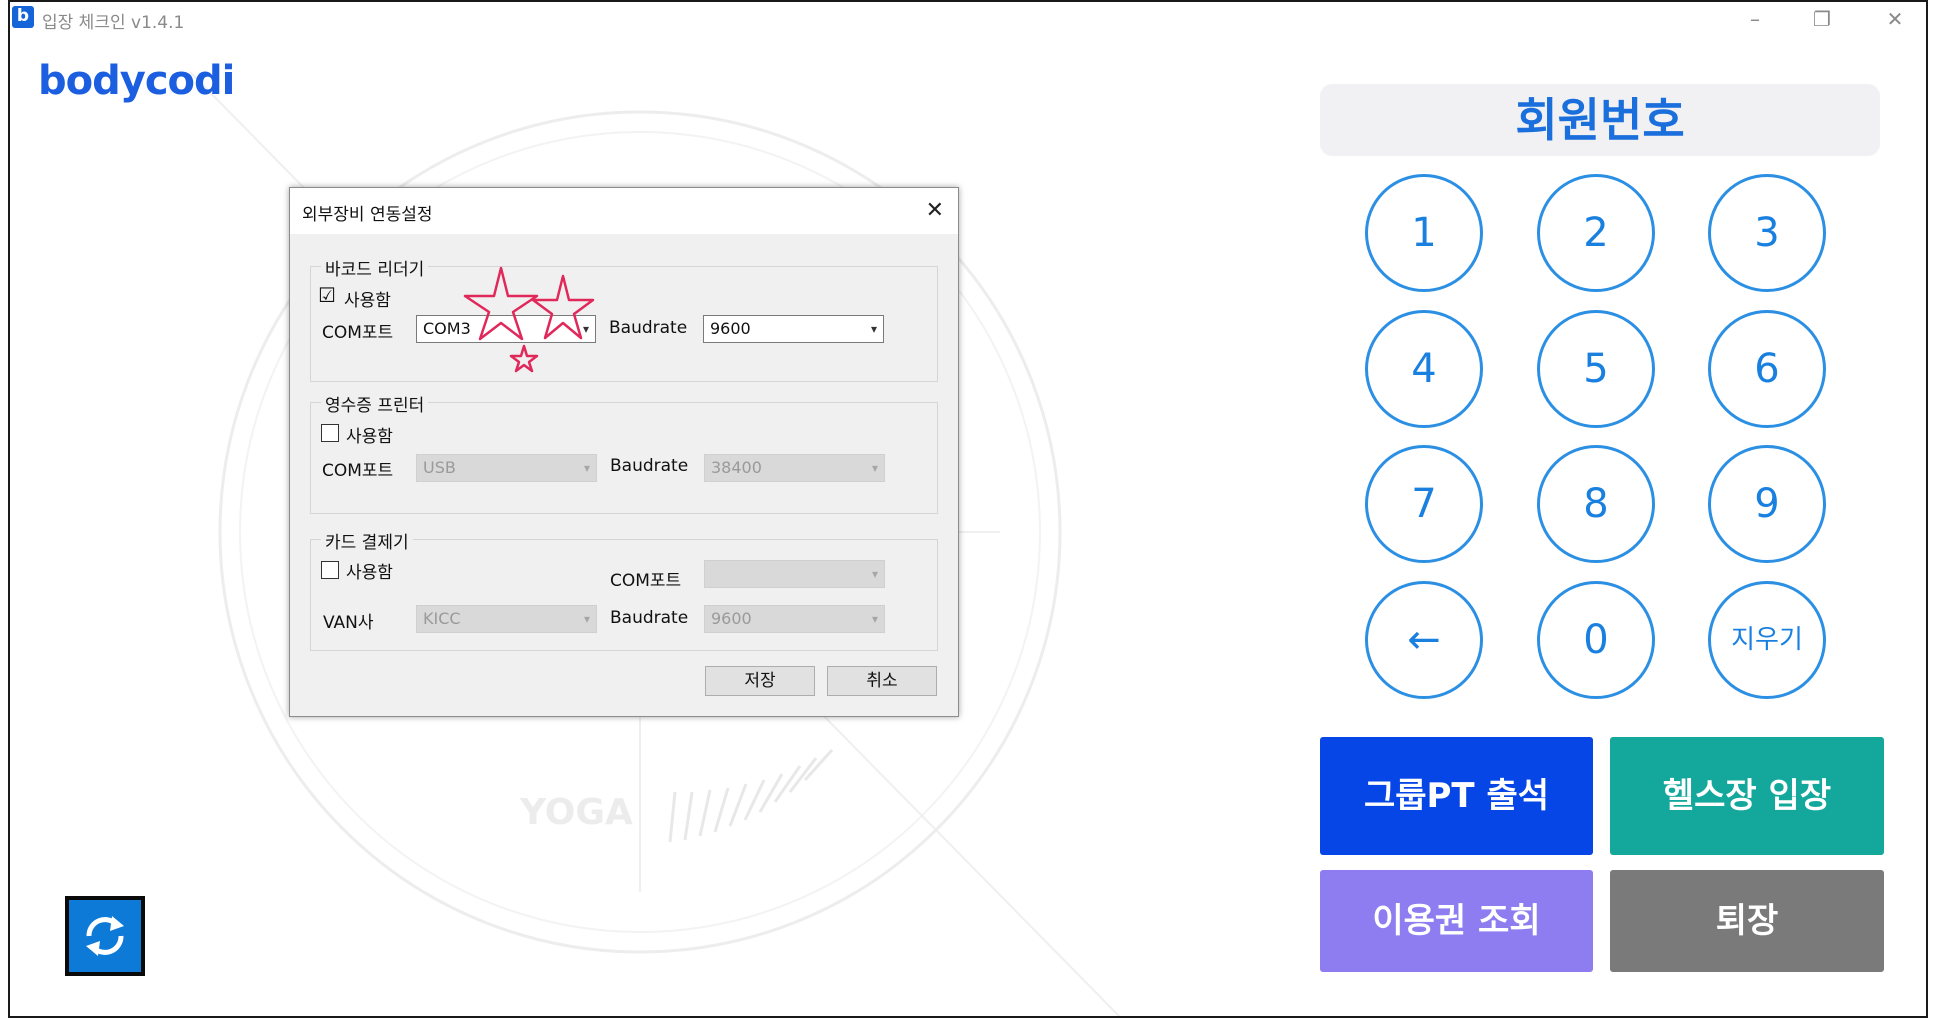 The image size is (1936, 1034). Describe the element at coordinates (1424, 640) in the screenshot. I see `backspace-key: ←` at that location.